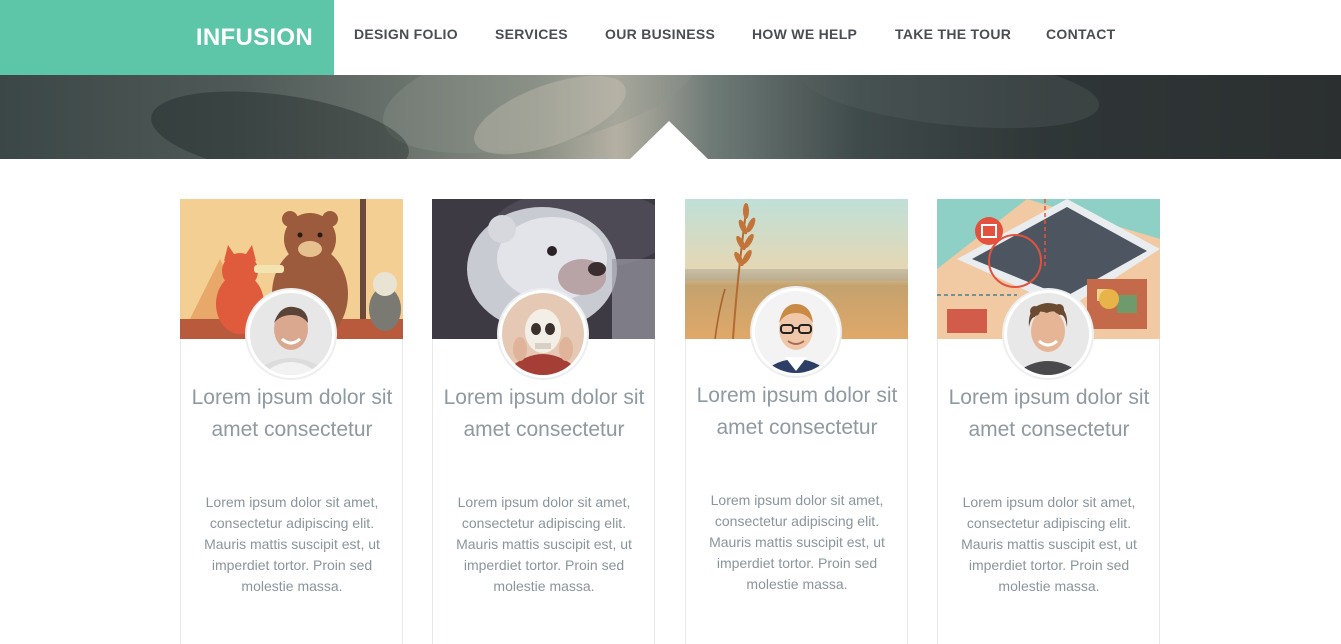 This screenshot has width=1341, height=644. I want to click on nav-item-our-business: OUR BUSINESS, so click(660, 34).